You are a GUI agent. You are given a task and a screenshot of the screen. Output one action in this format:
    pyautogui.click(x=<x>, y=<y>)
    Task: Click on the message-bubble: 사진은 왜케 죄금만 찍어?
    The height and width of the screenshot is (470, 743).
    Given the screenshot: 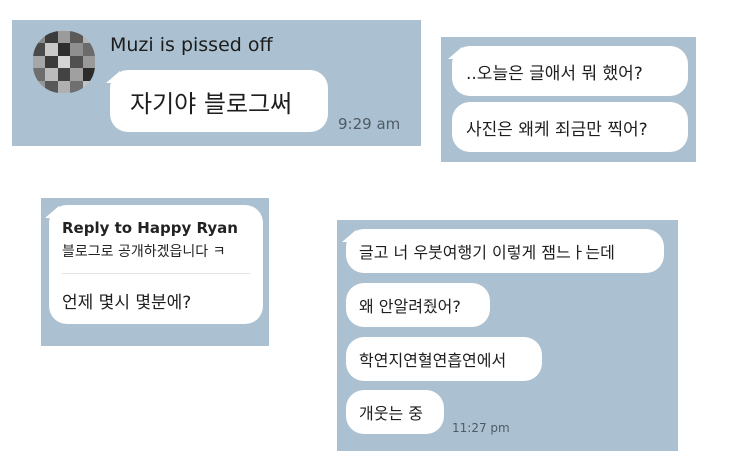 What is the action you would take?
    pyautogui.click(x=570, y=127)
    